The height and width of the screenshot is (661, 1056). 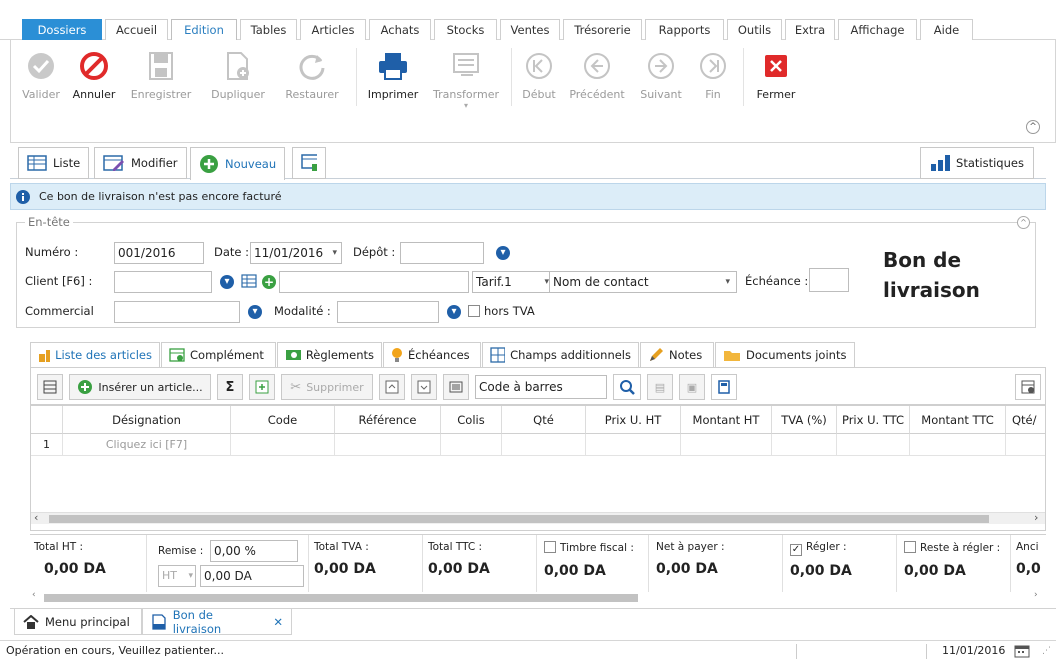 What do you see at coordinates (597, 74) in the screenshot?
I see `precedent-button: Précédent` at bounding box center [597, 74].